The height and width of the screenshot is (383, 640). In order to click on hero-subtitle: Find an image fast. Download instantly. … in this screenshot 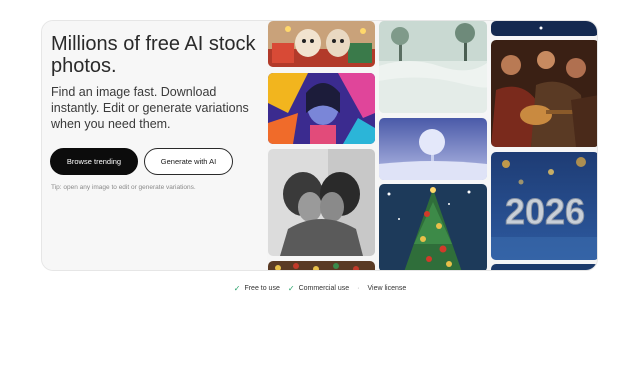, I will do `click(150, 108)`.